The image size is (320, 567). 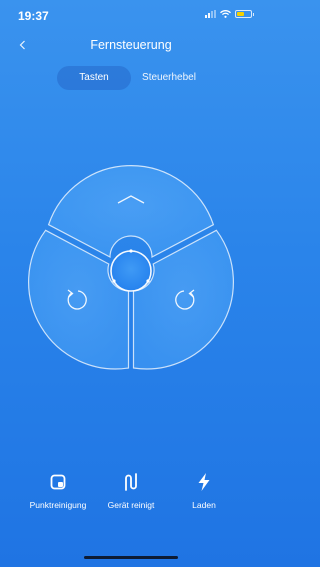 I want to click on home-indicator, so click(x=131, y=557).